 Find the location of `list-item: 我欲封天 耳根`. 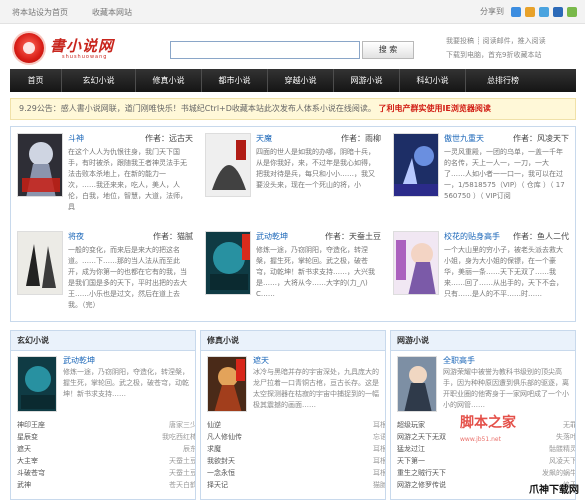

list-item: 我欲封天 耳根 is located at coordinates (296, 461).